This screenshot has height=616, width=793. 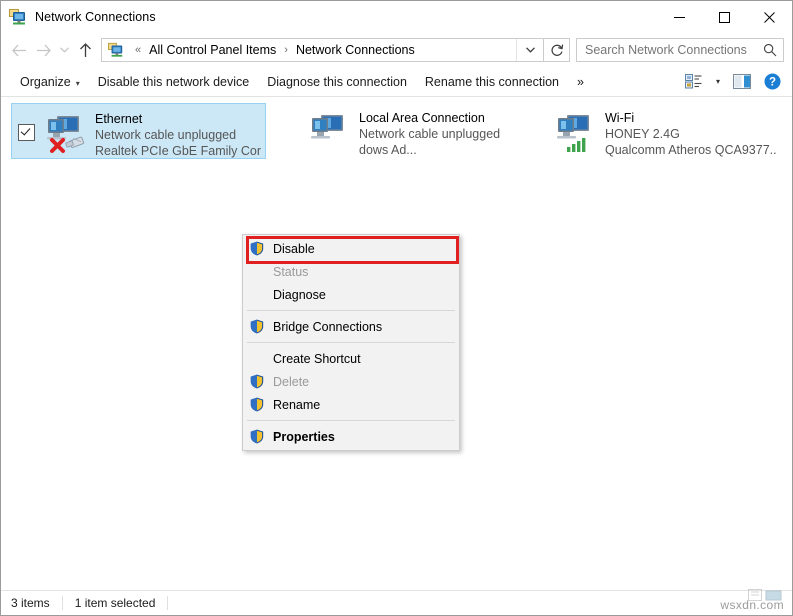 I want to click on preview-pane-icon, so click(x=742, y=82).